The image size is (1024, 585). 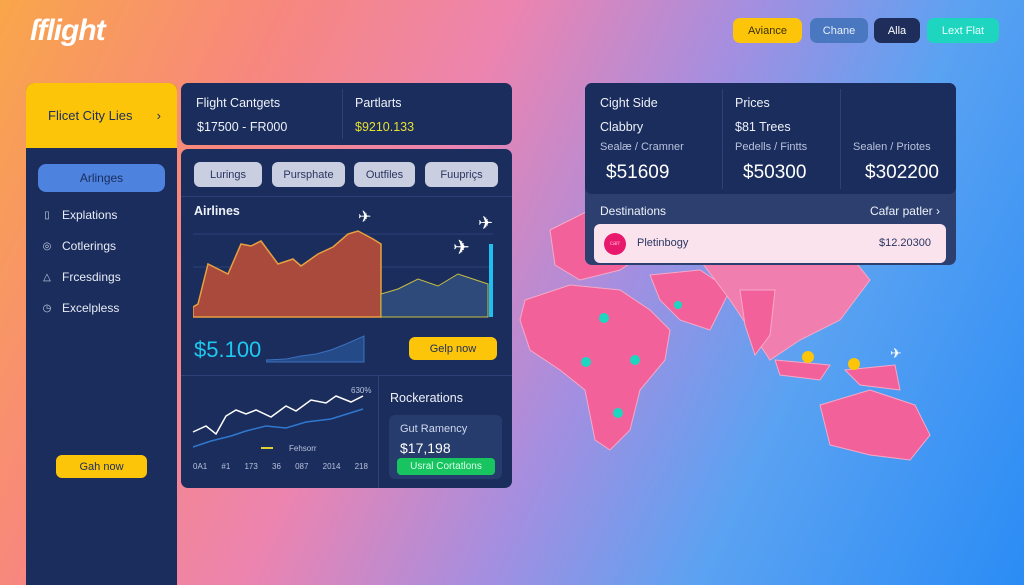 What do you see at coordinates (622, 127) in the screenshot?
I see `stat-line: Clabbry` at bounding box center [622, 127].